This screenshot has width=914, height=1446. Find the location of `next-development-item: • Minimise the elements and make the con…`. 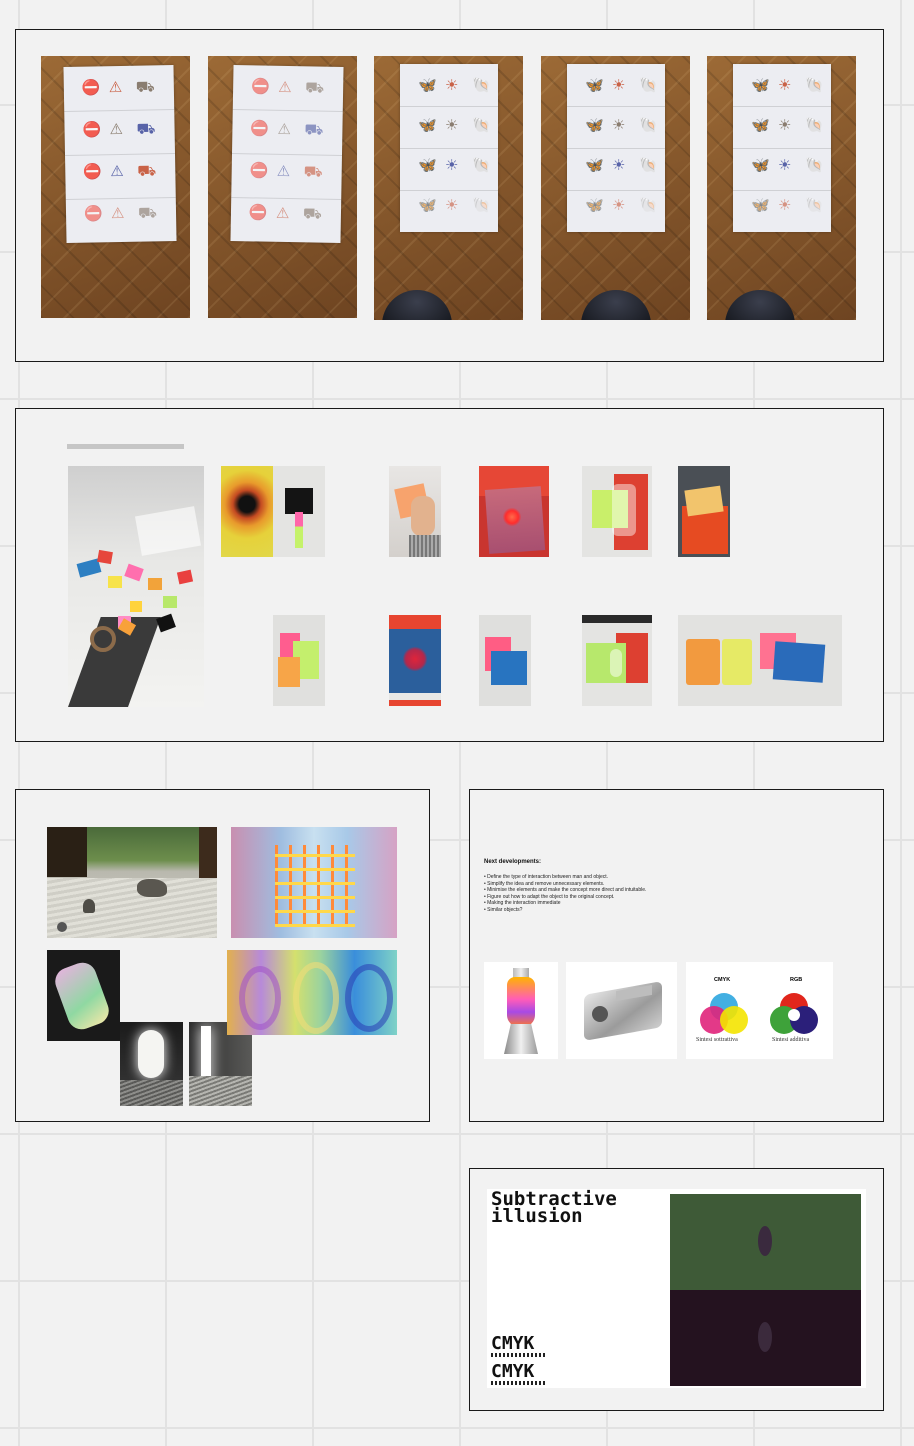

next-development-item: • Minimise the elements and make the con… is located at coordinates (565, 890).